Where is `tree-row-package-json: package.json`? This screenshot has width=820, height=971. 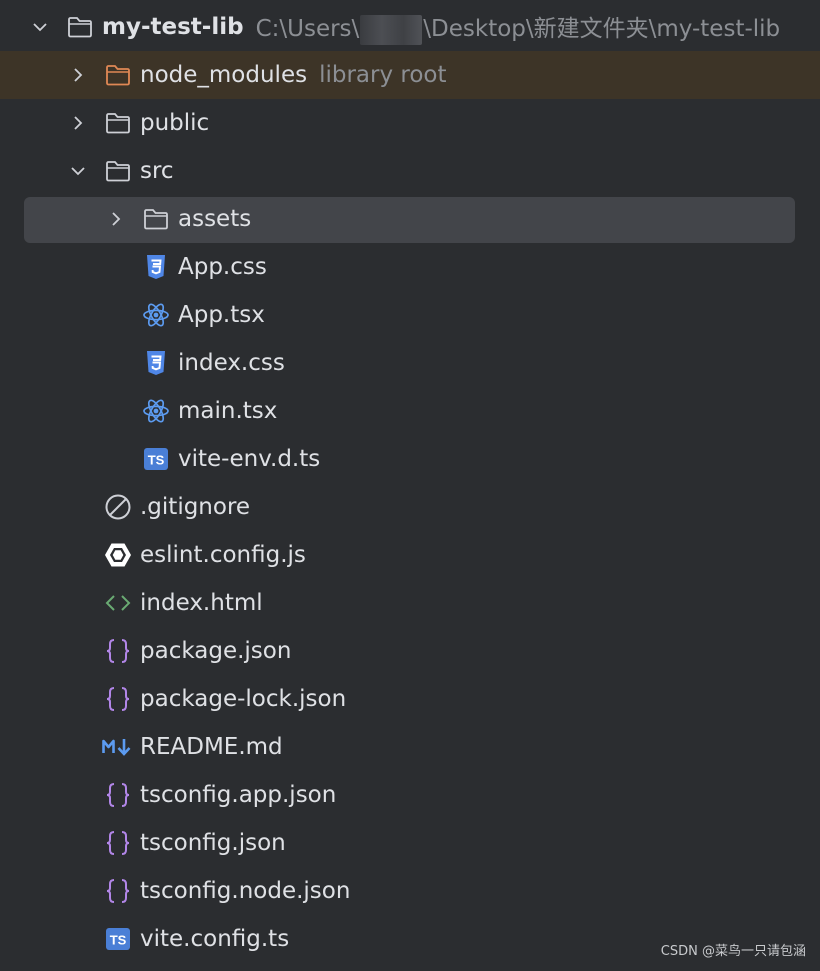
tree-row-package-json: package.json is located at coordinates (410, 651).